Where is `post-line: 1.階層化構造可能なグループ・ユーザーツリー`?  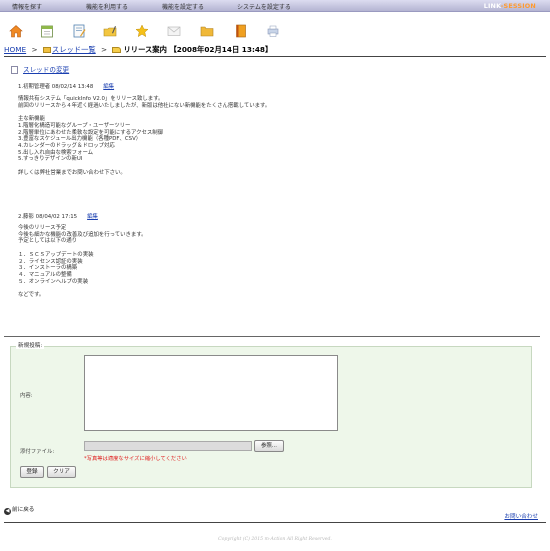 post-line: 1.階層化構造可能なグループ・ユーザーツリー is located at coordinates (74, 125).